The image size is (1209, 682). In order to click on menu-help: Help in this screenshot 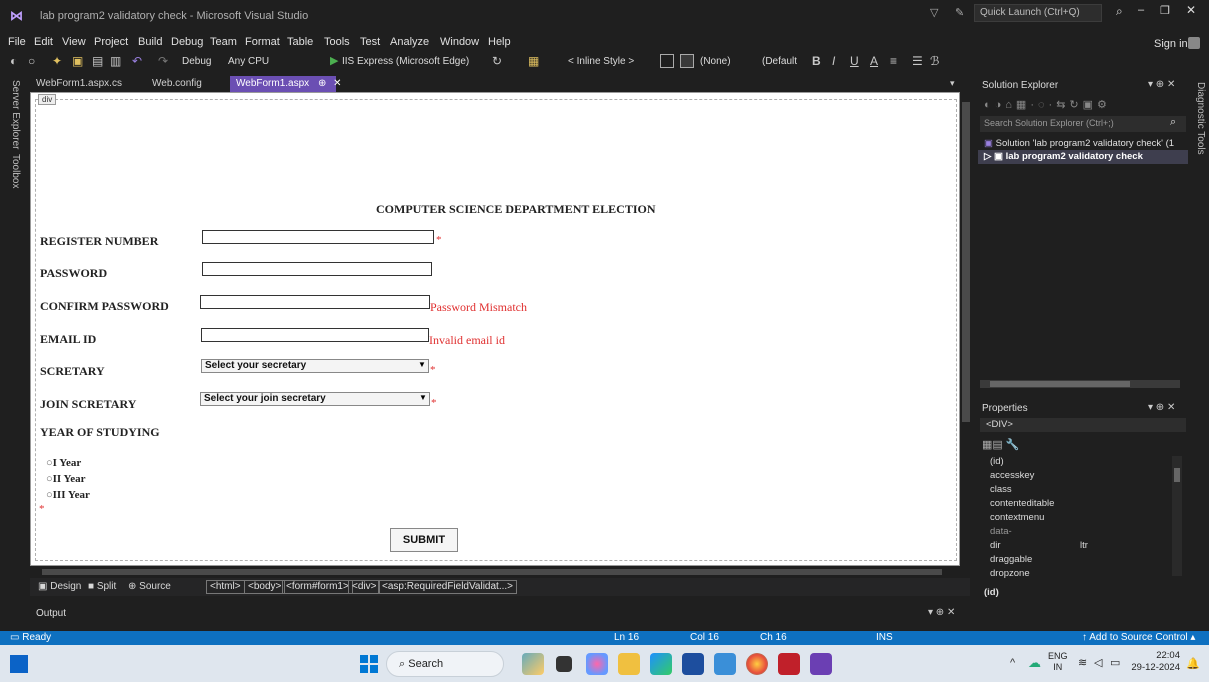, I will do `click(499, 42)`.